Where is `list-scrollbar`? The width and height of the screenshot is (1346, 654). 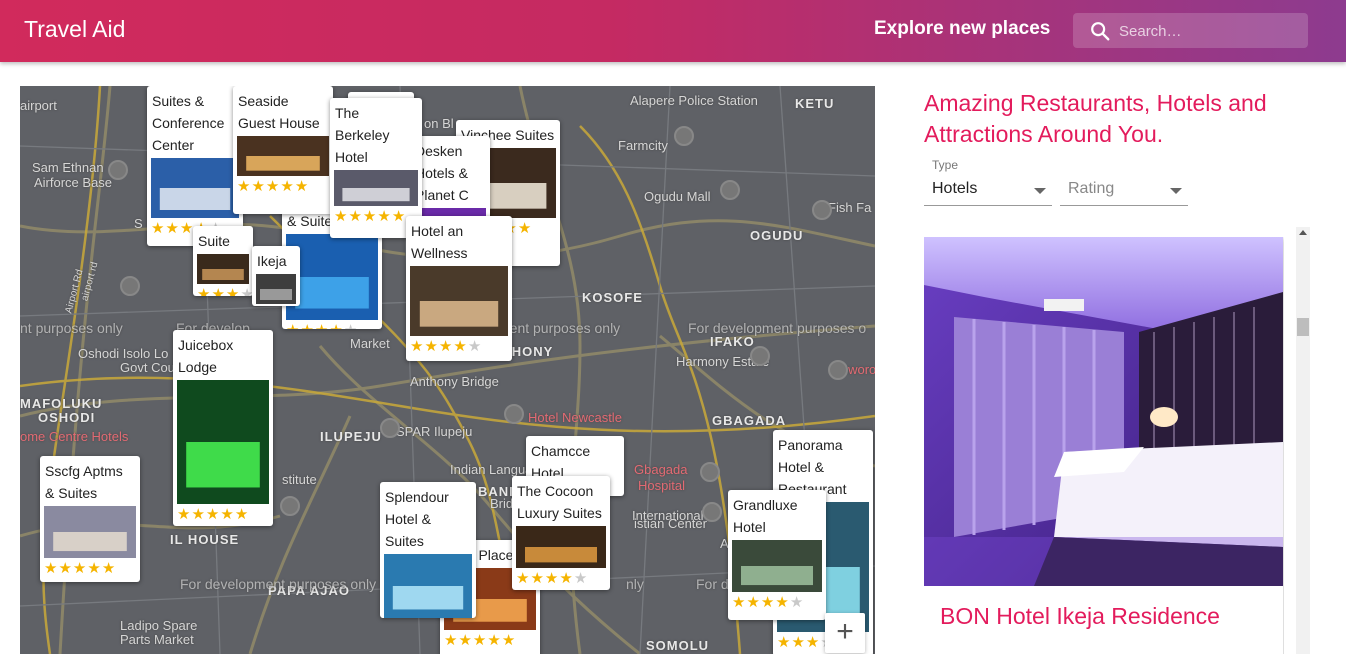
list-scrollbar is located at coordinates (1303, 440).